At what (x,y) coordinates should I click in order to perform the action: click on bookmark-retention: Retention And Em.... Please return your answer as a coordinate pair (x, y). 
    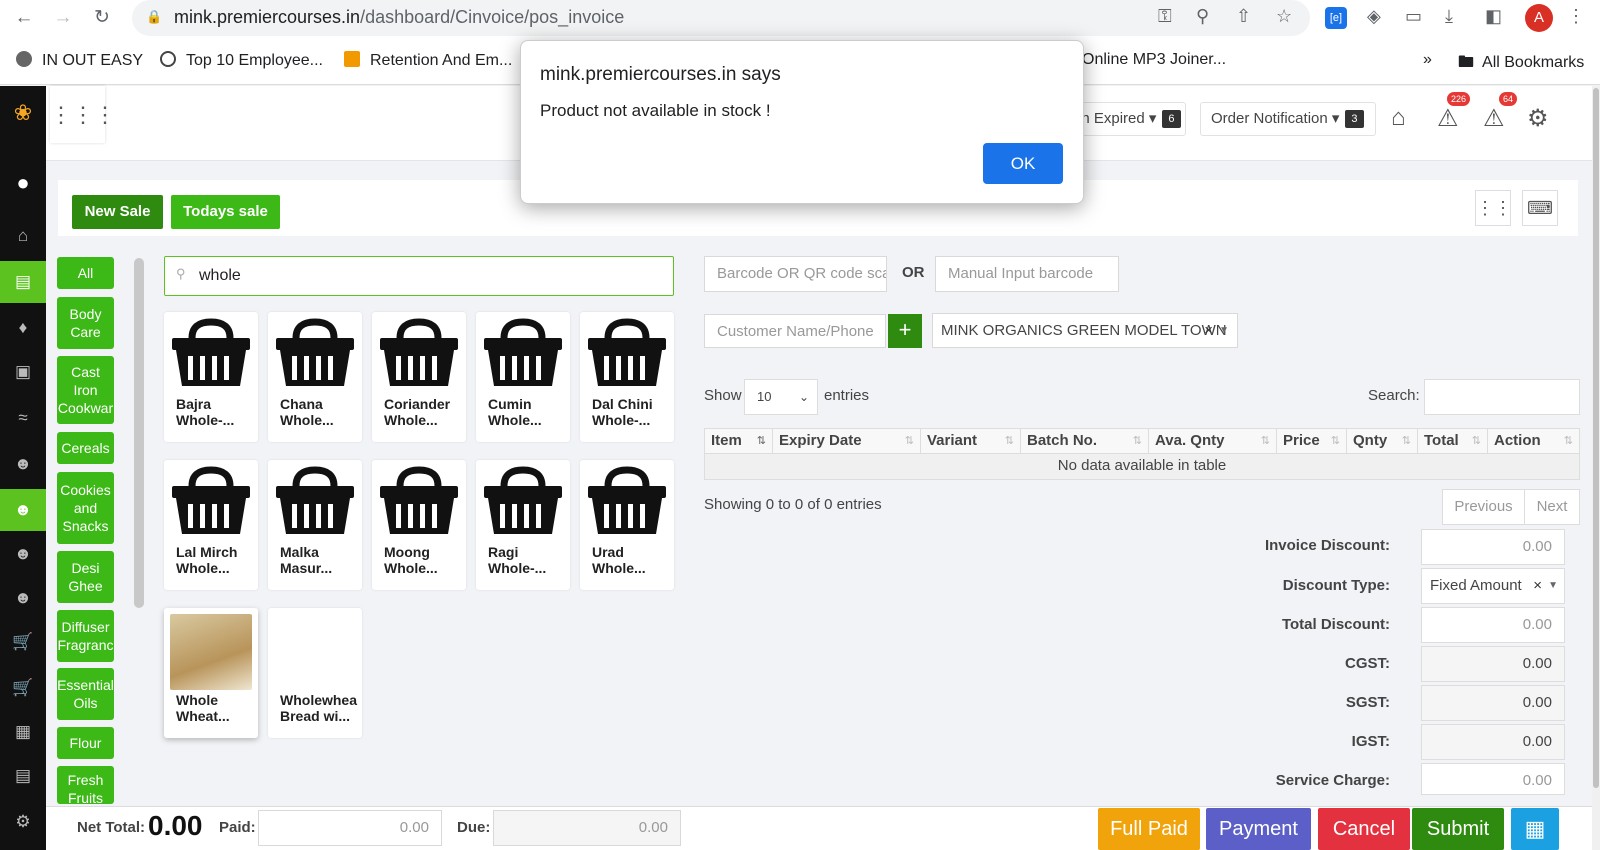
    Looking at the image, I should click on (428, 60).